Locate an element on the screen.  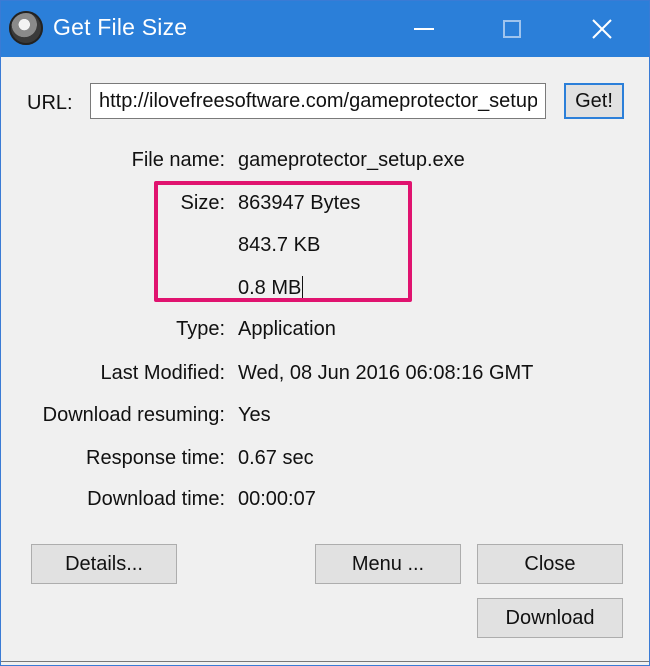
maximize-icon is located at coordinates (512, 29).